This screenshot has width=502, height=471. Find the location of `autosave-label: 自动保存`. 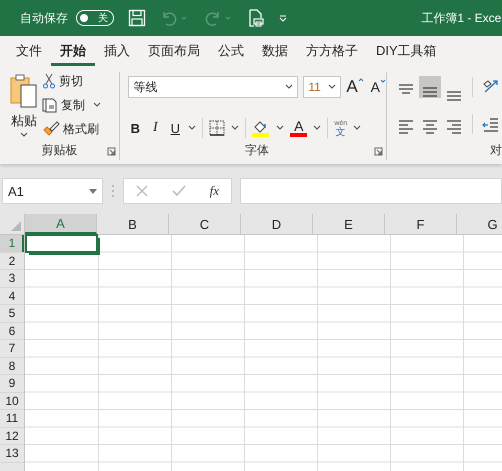

autosave-label: 自动保存 is located at coordinates (44, 18).